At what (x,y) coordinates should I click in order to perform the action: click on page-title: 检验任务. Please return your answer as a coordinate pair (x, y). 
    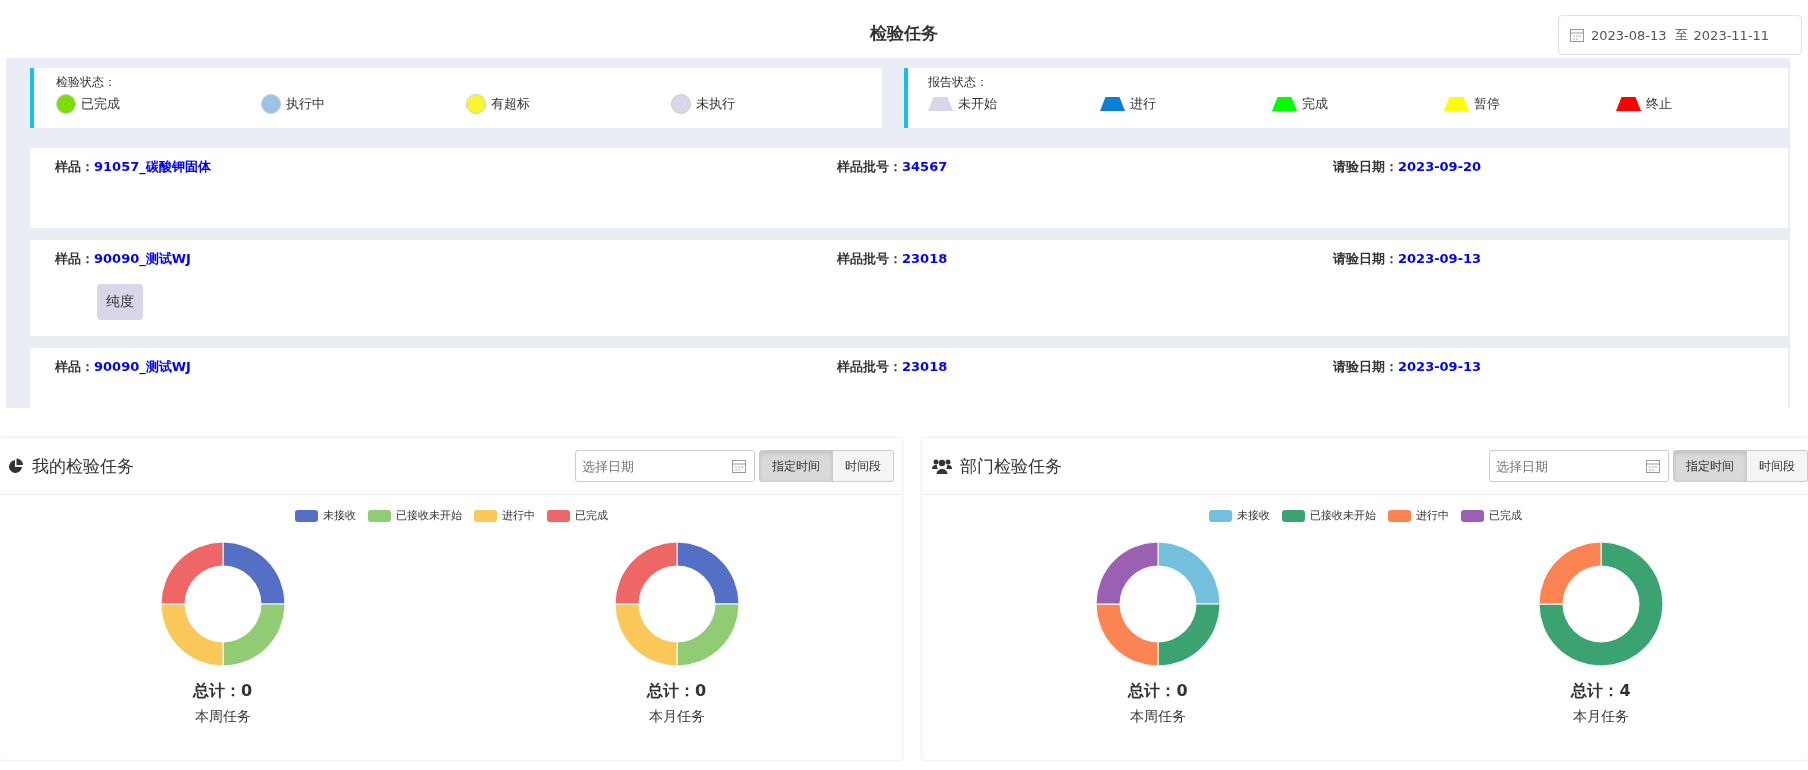
    Looking at the image, I should click on (904, 33).